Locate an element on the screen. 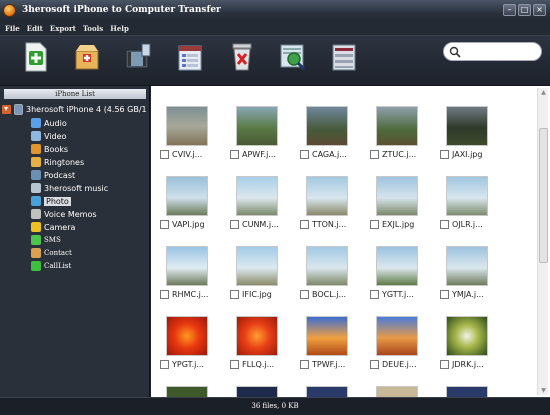 Image resolution: width=550 pixels, height=415 pixels. device-node: 3herosoft iPhone 4 (4.56 GB/1 is located at coordinates (76, 109).